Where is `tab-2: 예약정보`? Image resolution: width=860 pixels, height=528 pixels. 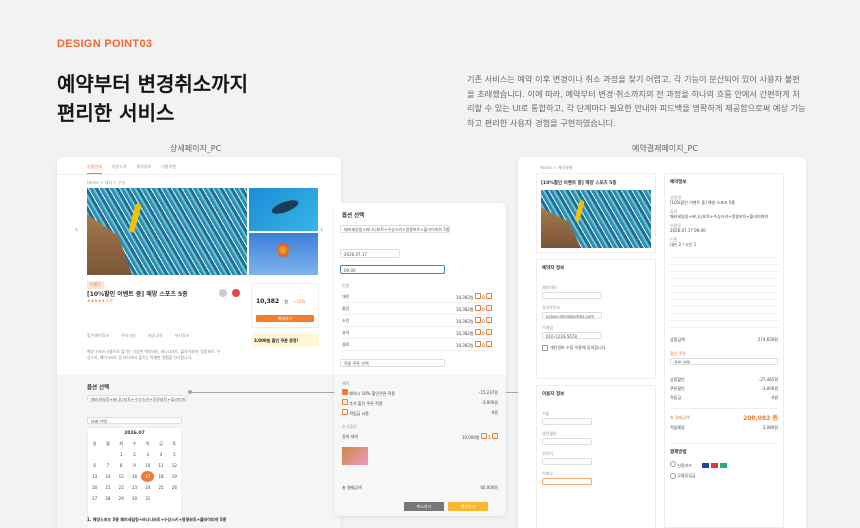 tab-2: 예약정보 is located at coordinates (143, 169).